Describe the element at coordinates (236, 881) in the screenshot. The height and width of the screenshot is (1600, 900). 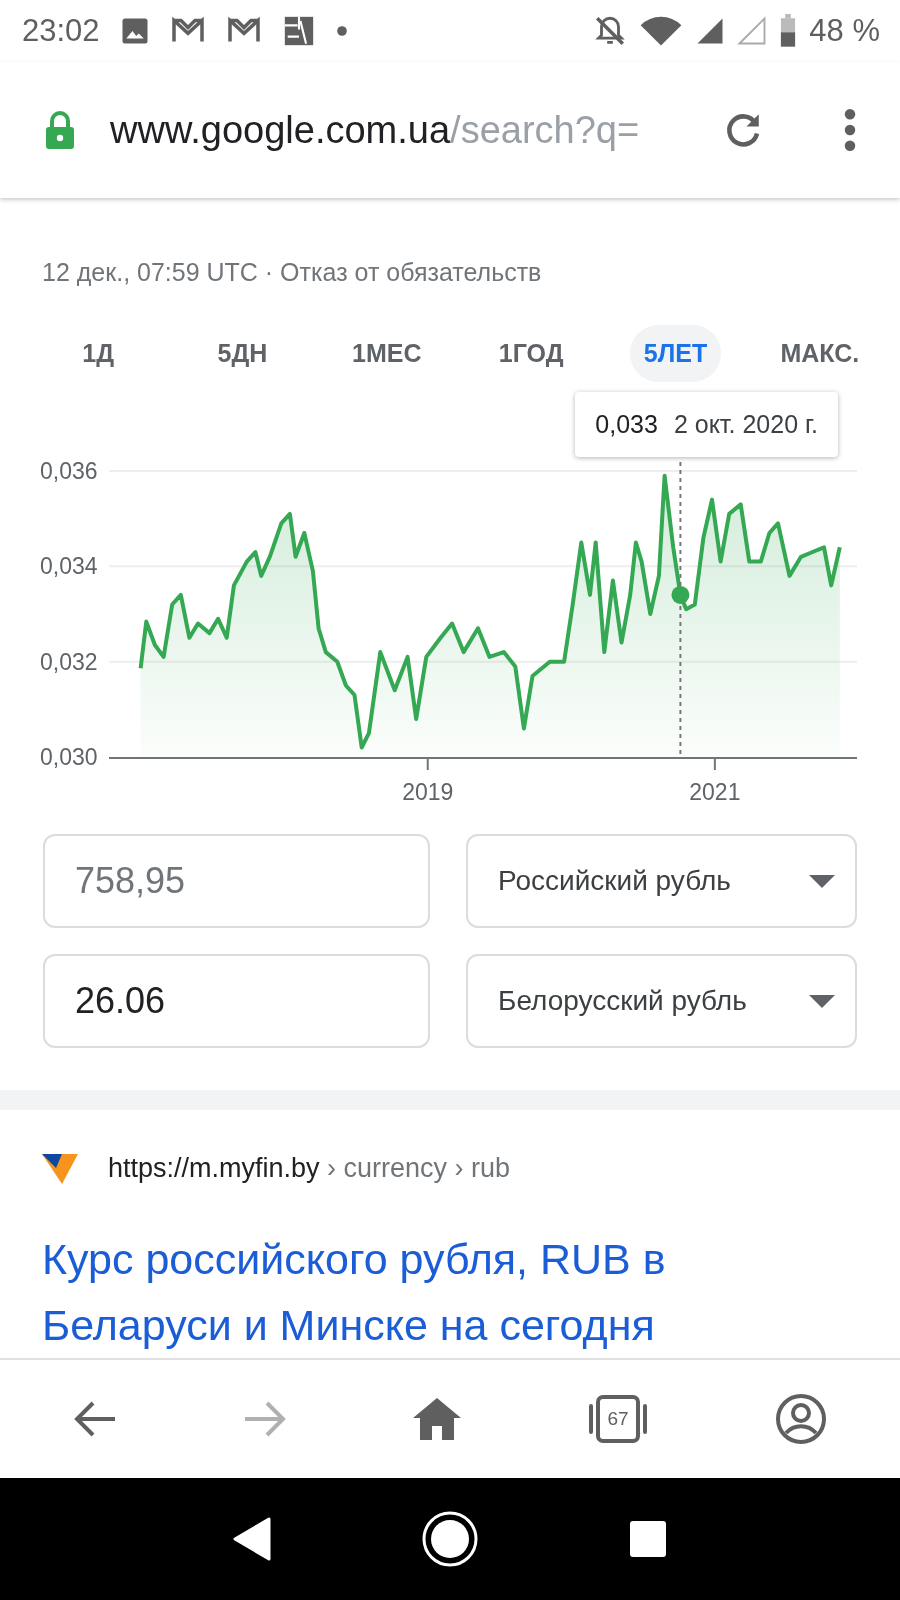
I see `amount-field: 758,95` at that location.